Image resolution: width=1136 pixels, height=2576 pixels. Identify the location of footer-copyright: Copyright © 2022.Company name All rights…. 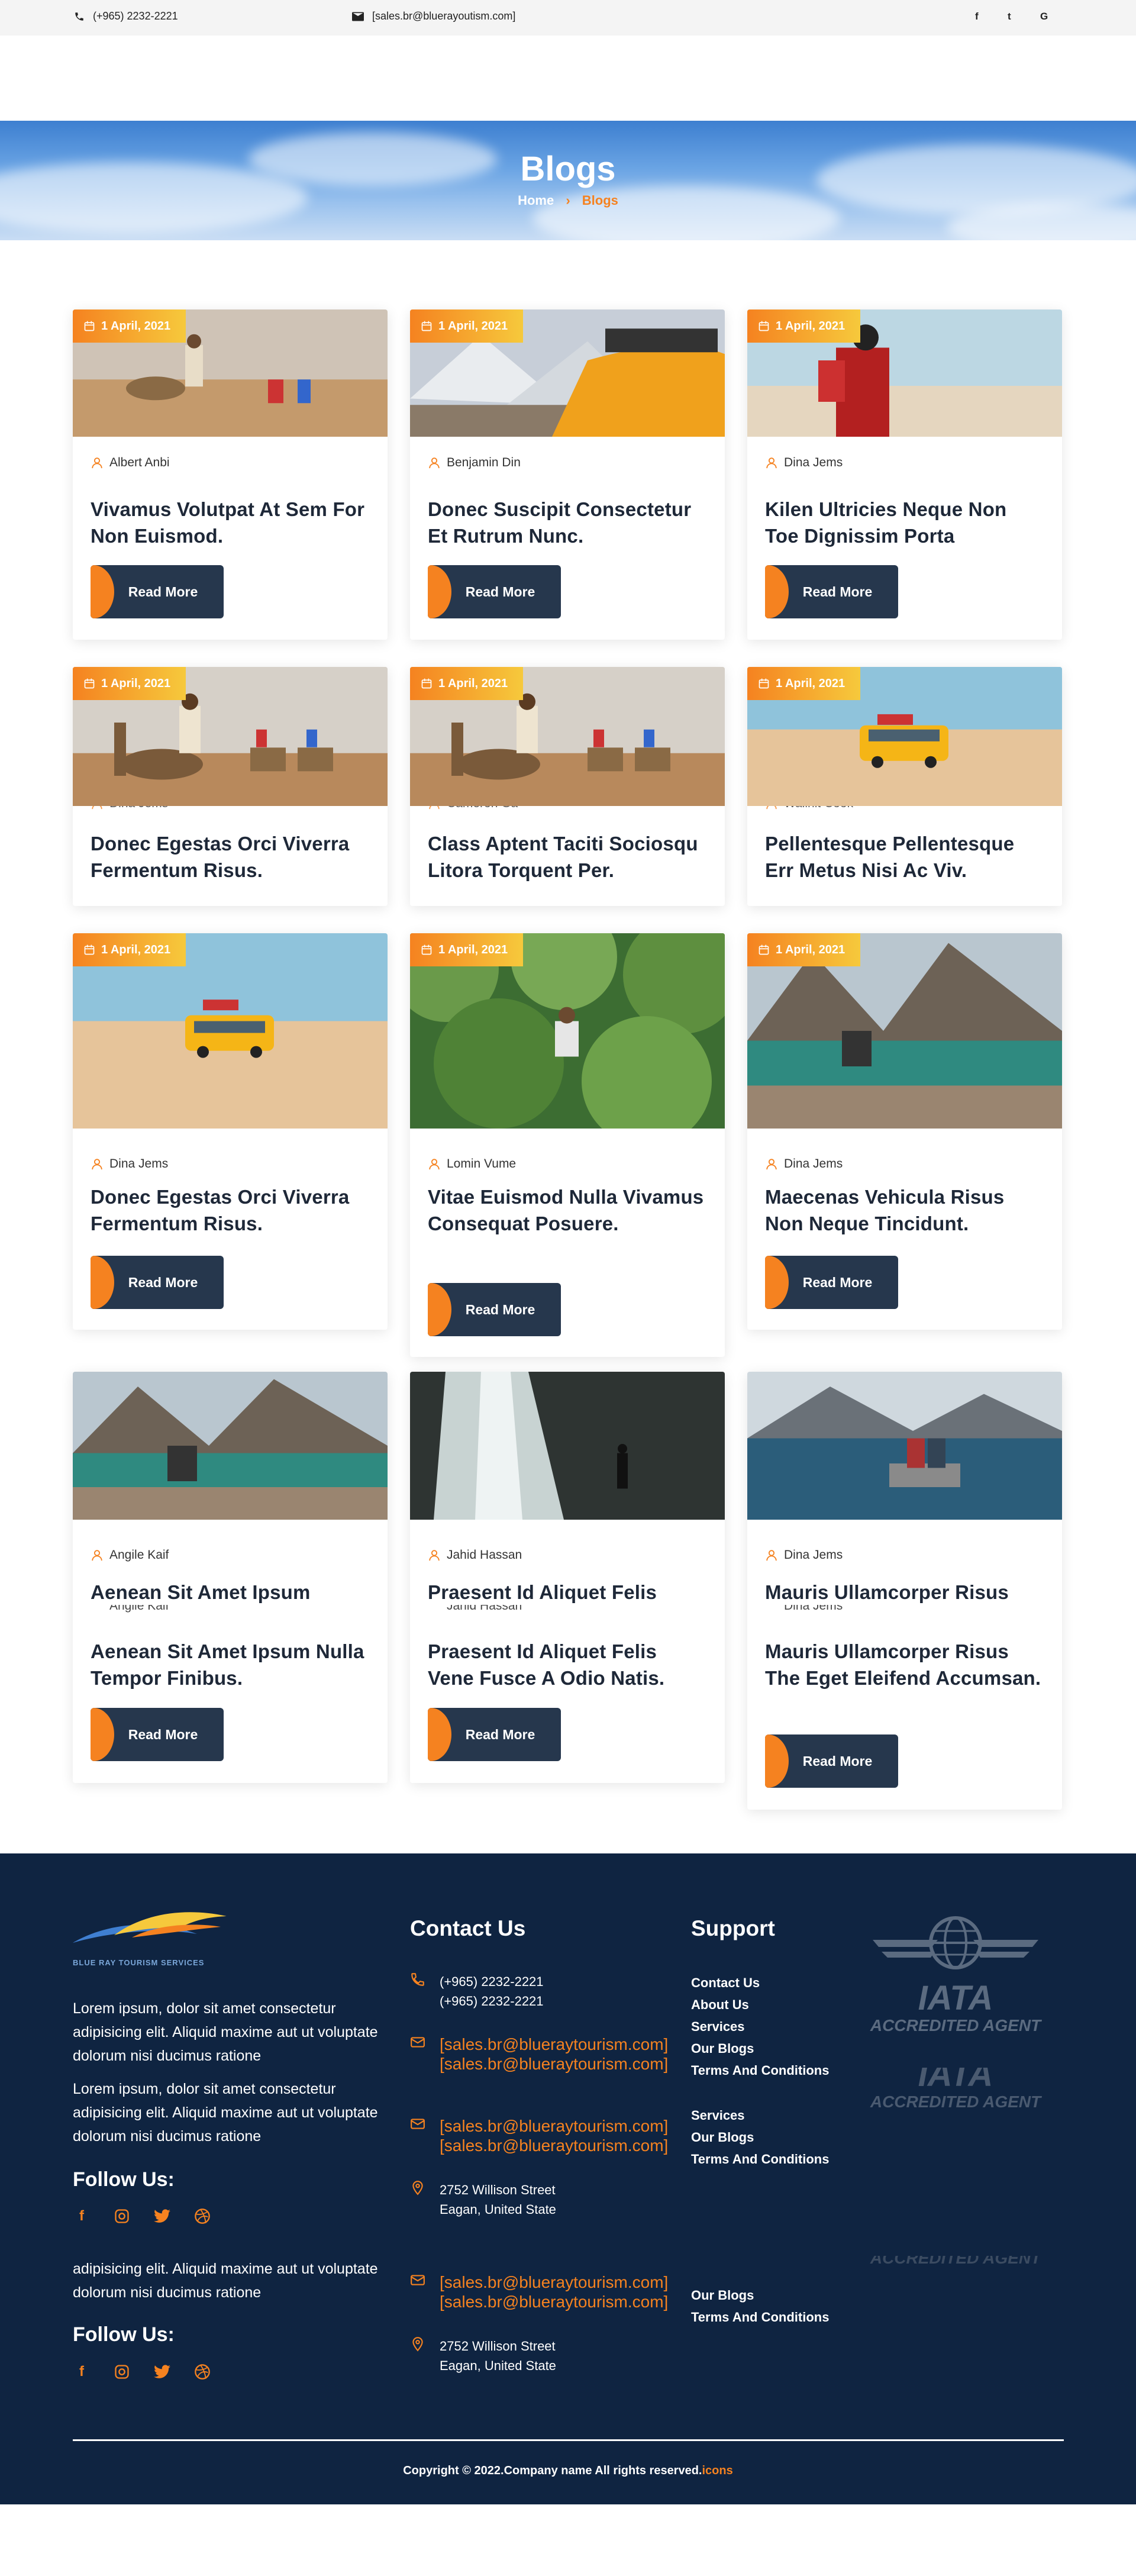
(568, 2471).